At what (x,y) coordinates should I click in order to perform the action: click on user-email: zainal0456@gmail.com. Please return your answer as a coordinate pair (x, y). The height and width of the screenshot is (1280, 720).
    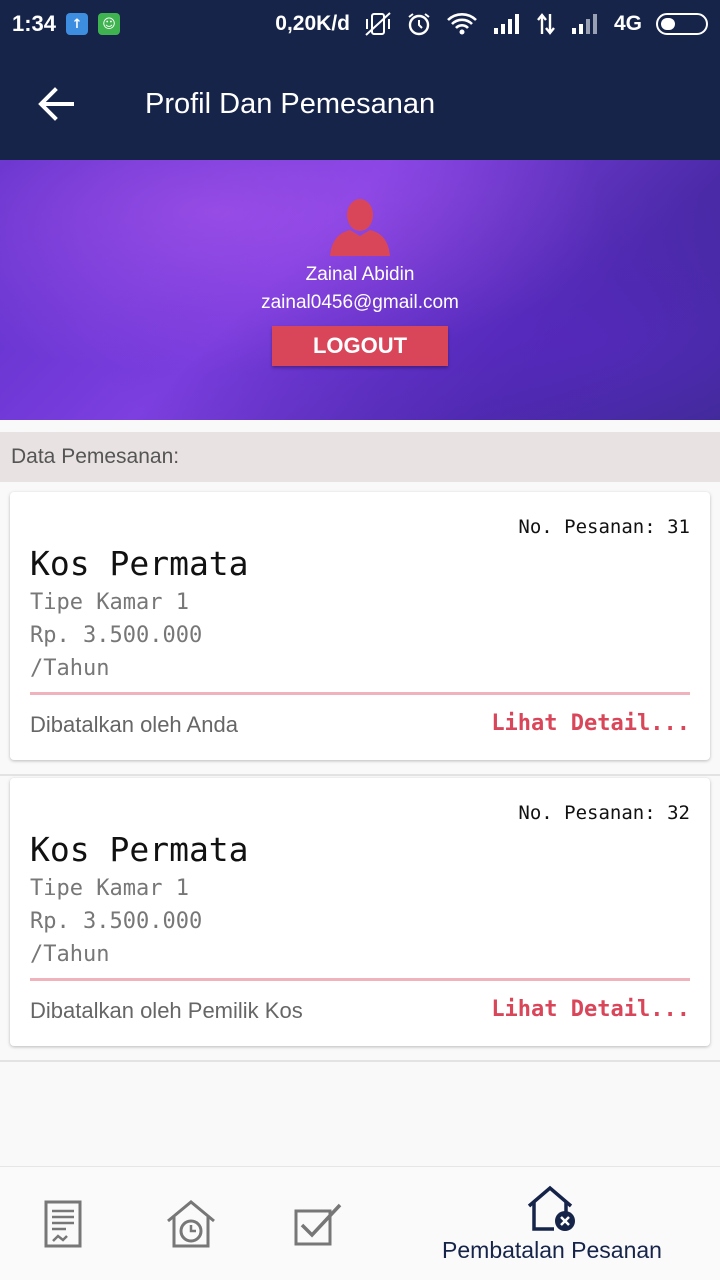
    Looking at the image, I should click on (360, 302).